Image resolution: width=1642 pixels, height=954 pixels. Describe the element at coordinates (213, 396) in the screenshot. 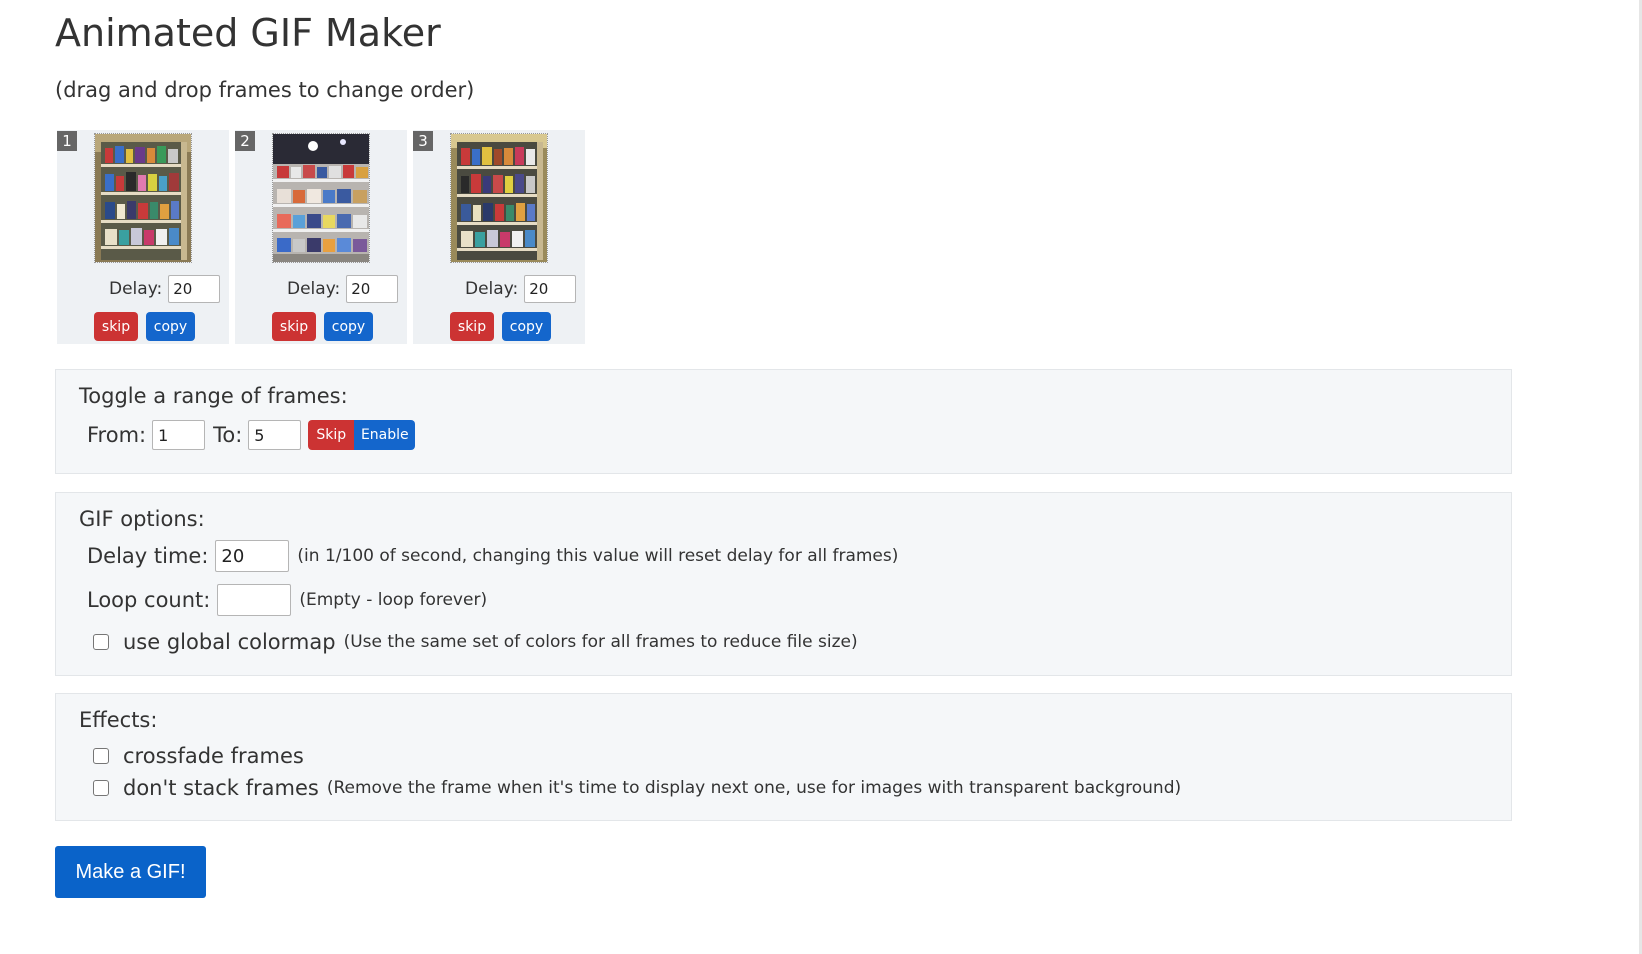

I see `toggle-range-title: Toggle a range of frames:` at that location.